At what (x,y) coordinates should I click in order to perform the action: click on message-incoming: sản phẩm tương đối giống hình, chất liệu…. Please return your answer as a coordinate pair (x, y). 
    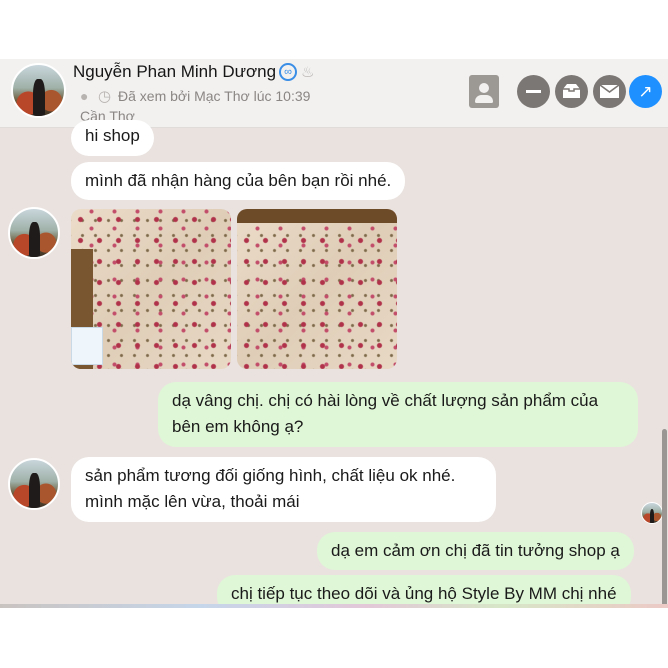
    Looking at the image, I should click on (283, 489).